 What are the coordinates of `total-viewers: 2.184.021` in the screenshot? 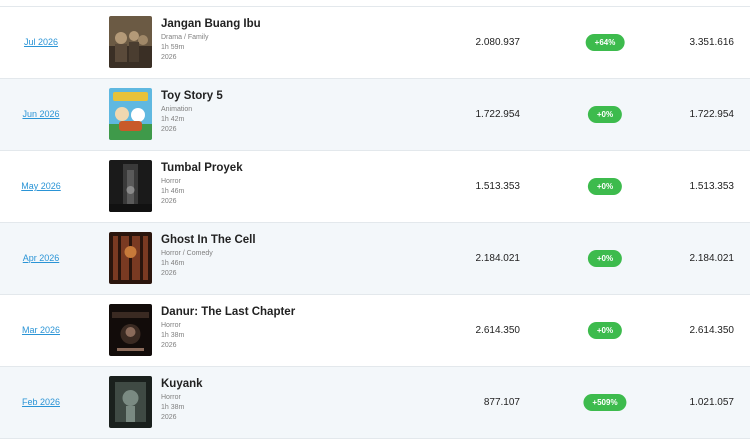 It's located at (712, 258).